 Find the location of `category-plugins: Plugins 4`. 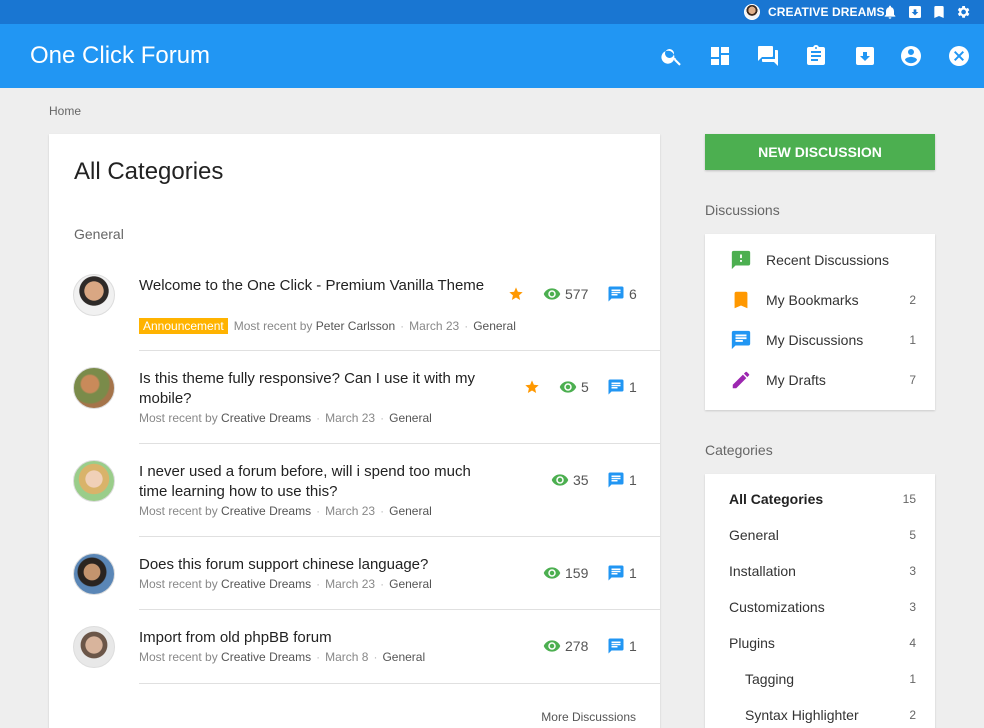

category-plugins: Plugins 4 is located at coordinates (820, 643).